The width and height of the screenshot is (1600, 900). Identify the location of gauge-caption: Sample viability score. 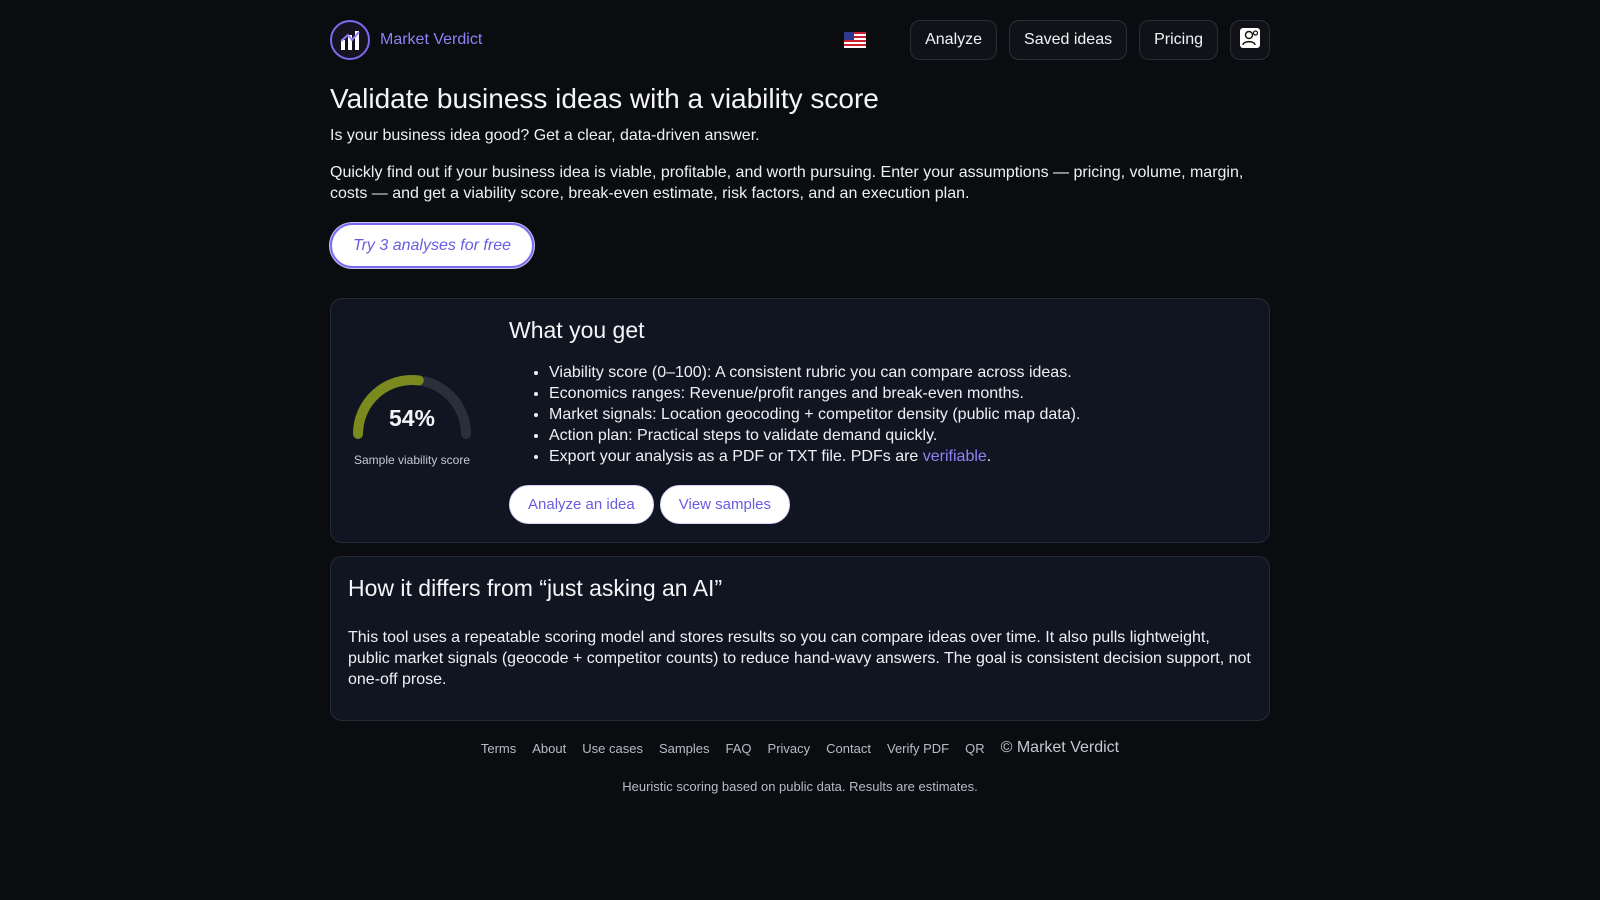
(412, 460).